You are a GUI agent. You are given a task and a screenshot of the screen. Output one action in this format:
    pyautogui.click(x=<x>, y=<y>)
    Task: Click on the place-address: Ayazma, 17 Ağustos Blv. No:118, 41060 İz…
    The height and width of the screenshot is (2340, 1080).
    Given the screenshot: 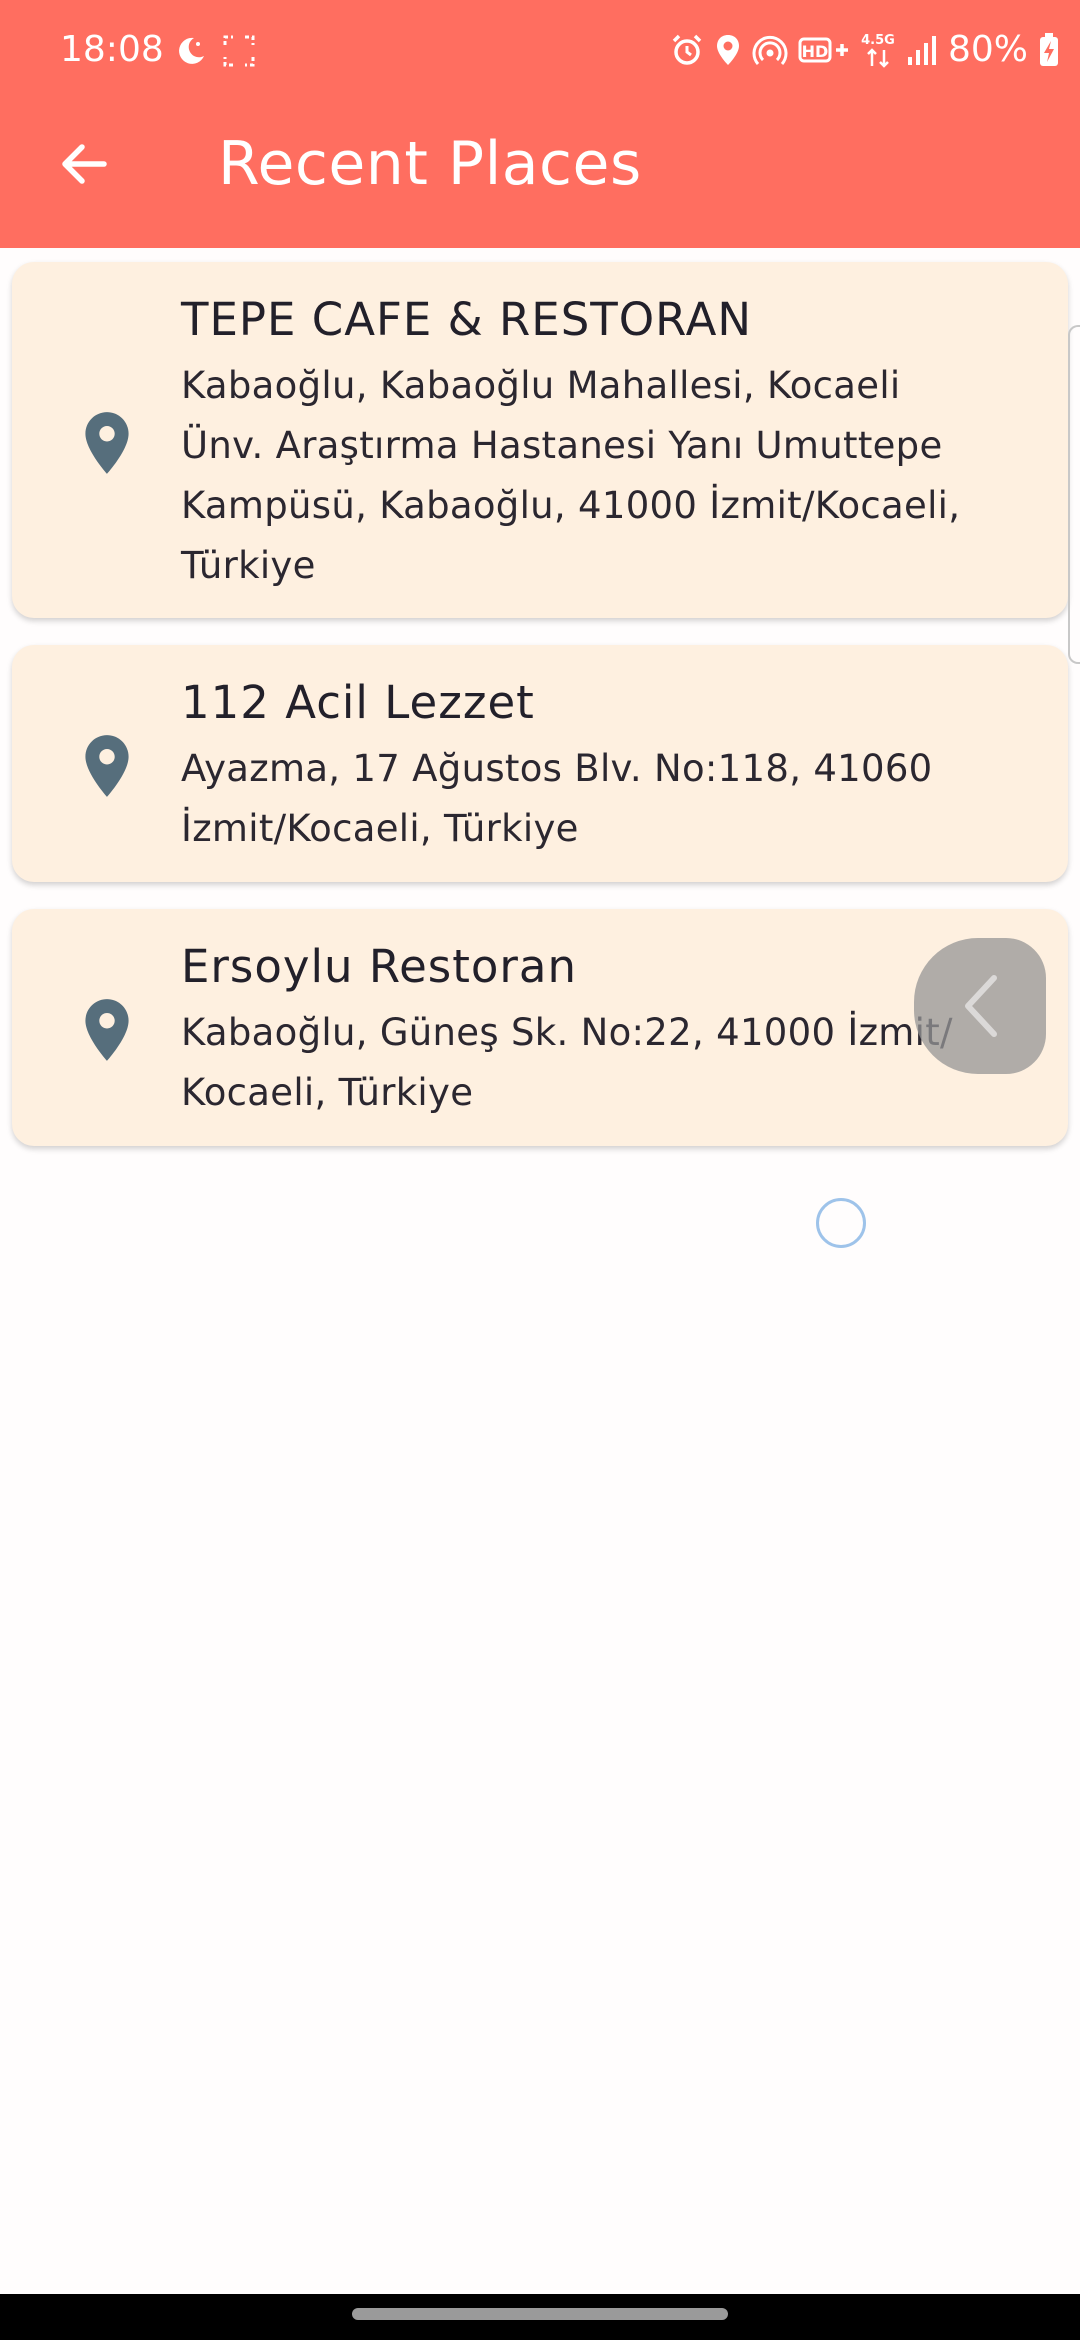 What is the action you would take?
    pyautogui.click(x=604, y=799)
    